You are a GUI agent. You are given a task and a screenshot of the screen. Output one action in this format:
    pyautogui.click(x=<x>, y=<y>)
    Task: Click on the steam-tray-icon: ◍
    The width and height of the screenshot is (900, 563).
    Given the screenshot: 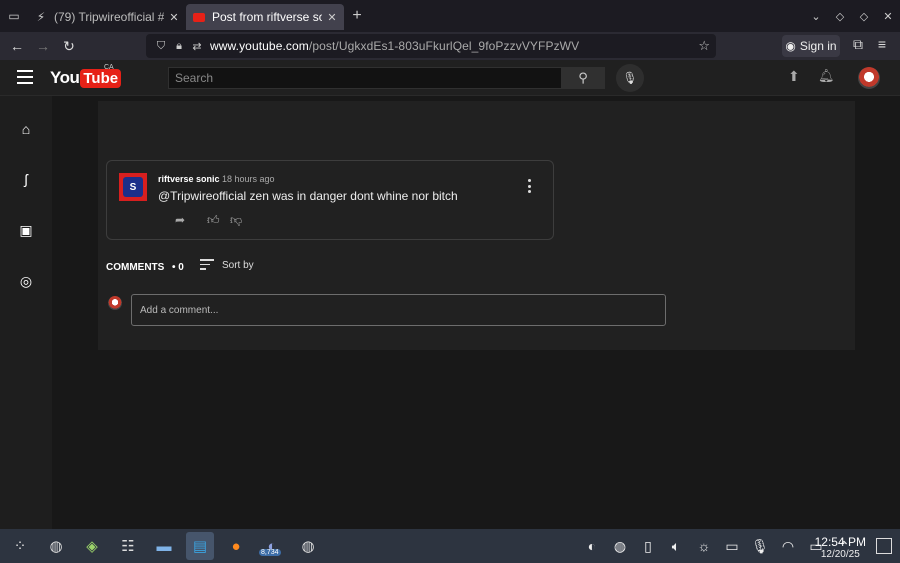 What is the action you would take?
    pyautogui.click(x=620, y=546)
    